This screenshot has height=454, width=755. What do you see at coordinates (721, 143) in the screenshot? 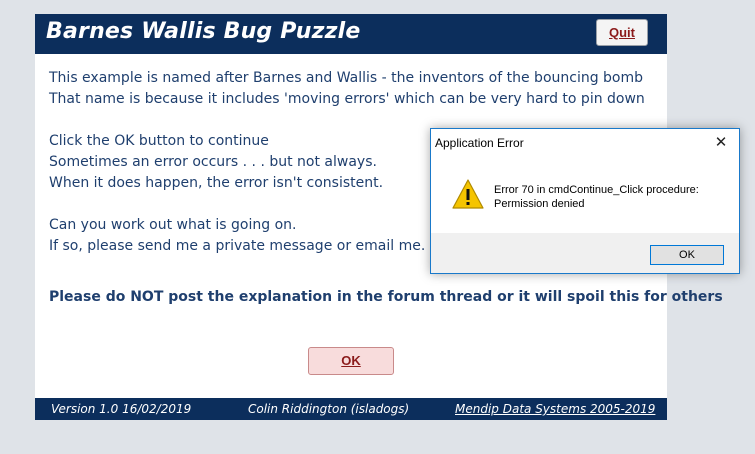
I see `close-icon: ✕` at bounding box center [721, 143].